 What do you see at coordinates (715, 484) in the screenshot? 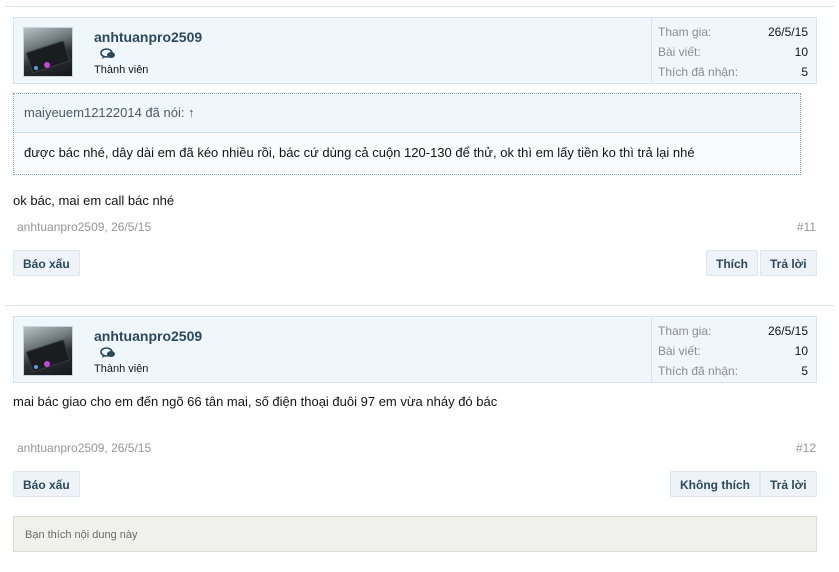
I see `unlike-button: Không thích` at bounding box center [715, 484].